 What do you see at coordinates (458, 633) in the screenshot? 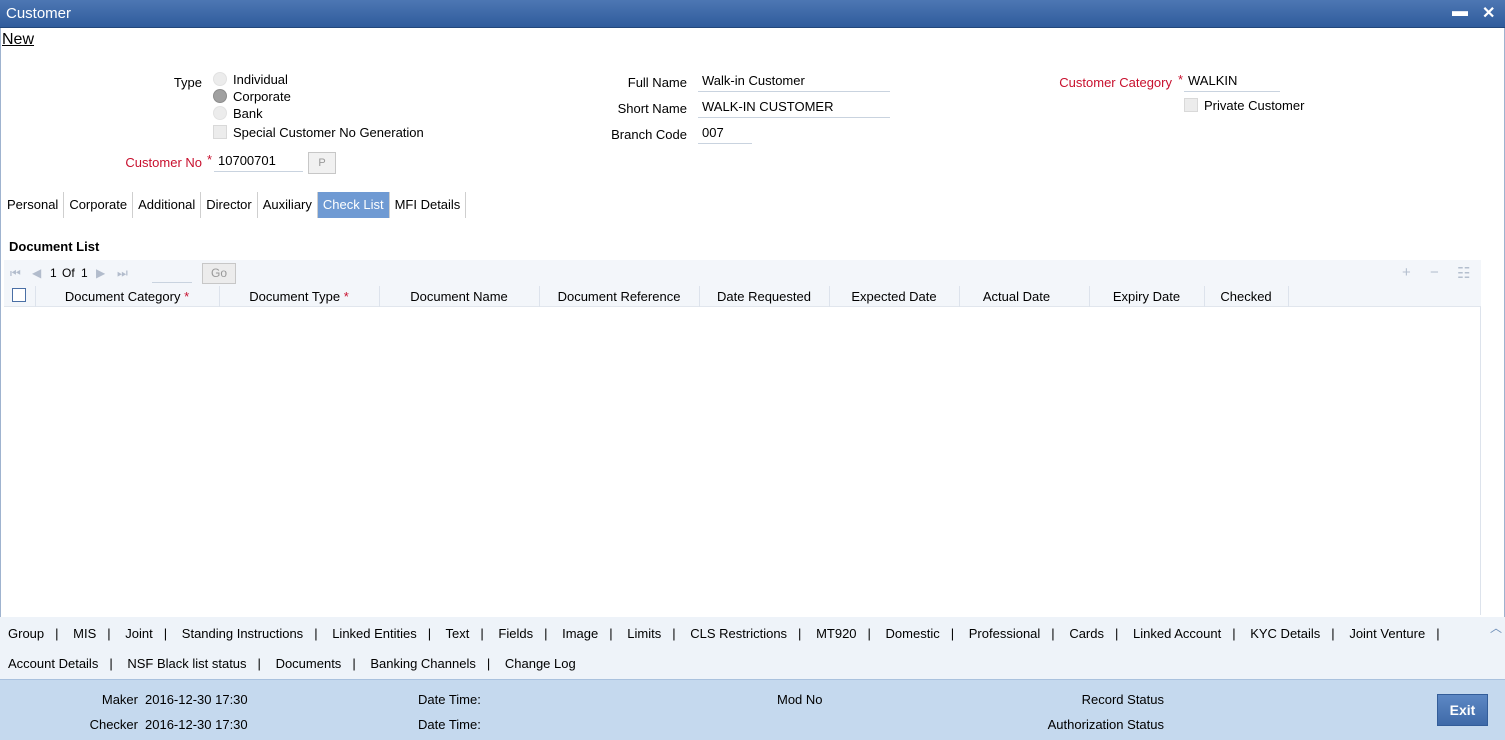
I see `link-text: Text` at bounding box center [458, 633].